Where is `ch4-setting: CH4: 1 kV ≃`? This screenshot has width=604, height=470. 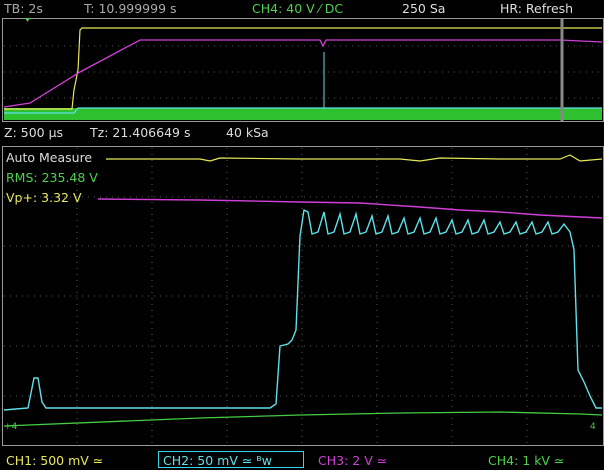 ch4-setting: CH4: 1 kV ≃ is located at coordinates (526, 460).